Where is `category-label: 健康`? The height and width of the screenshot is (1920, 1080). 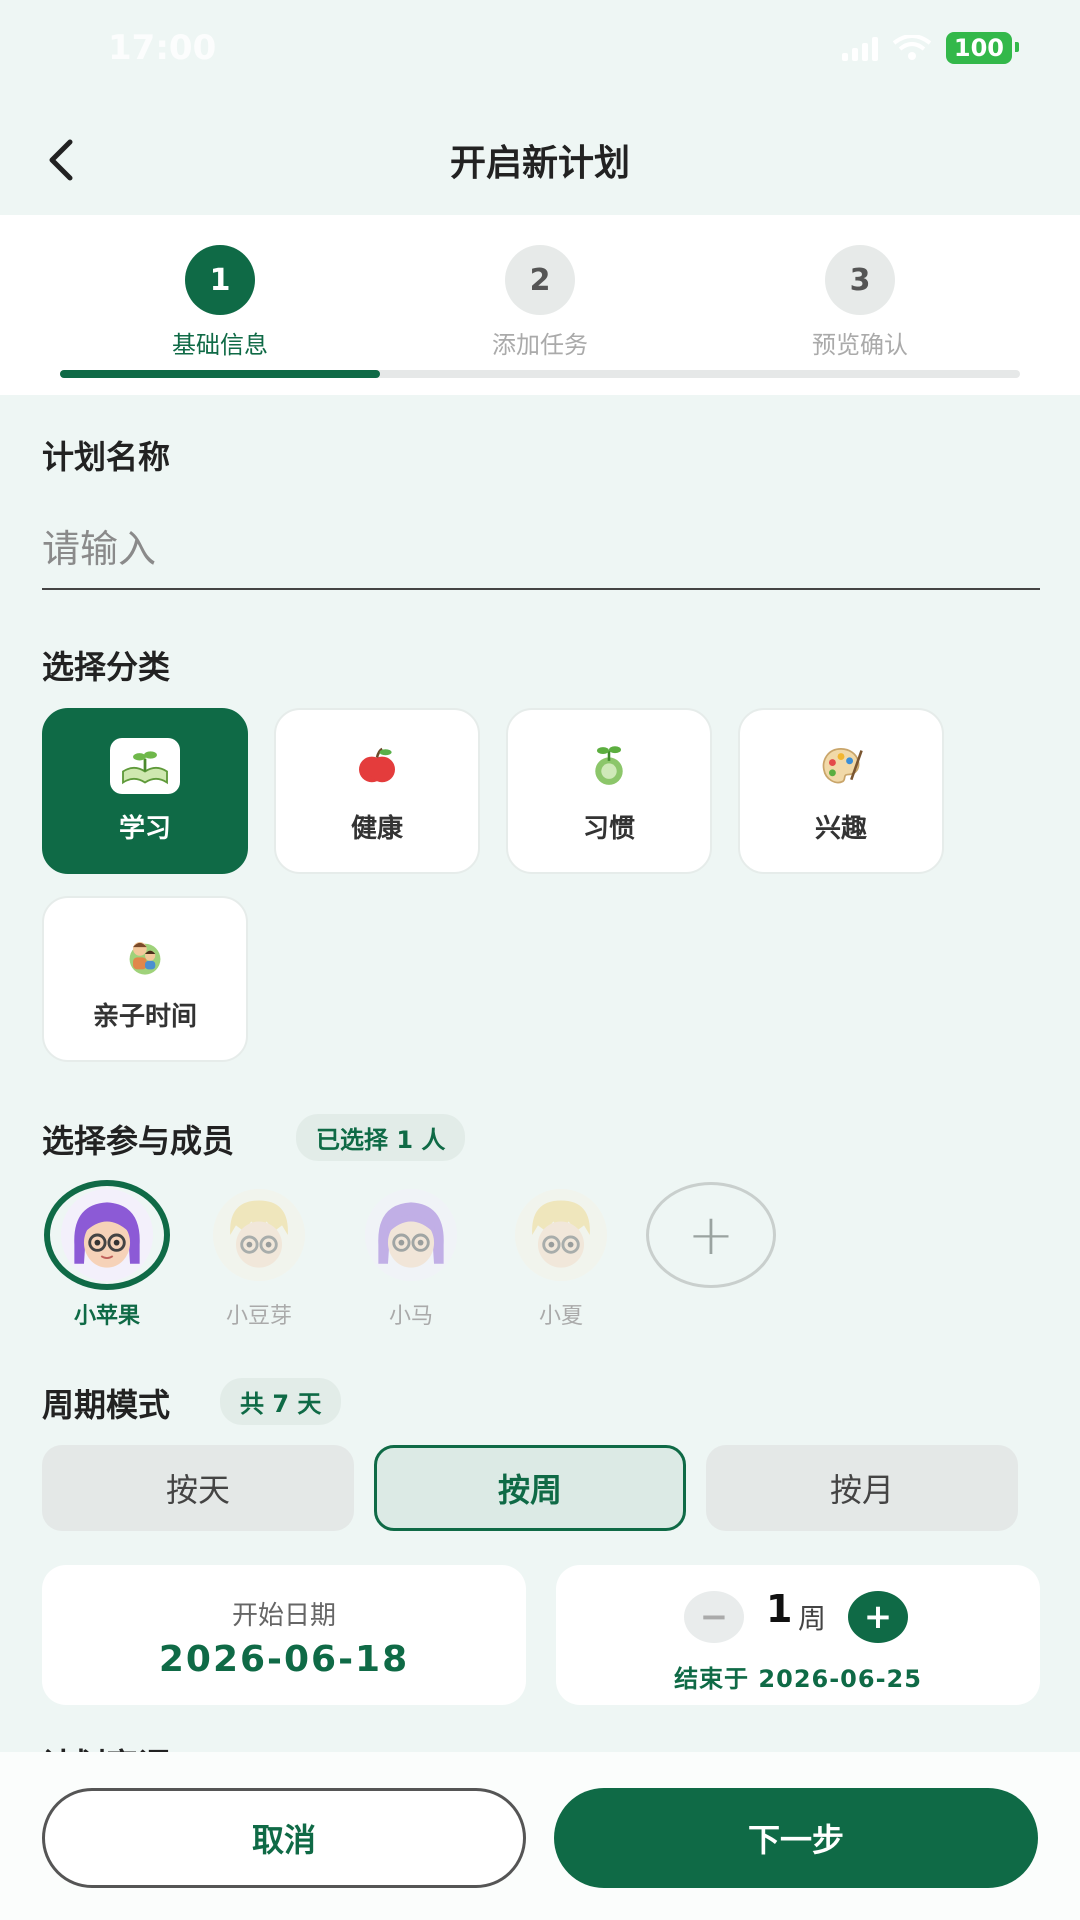
category-label: 健康 is located at coordinates (376, 828).